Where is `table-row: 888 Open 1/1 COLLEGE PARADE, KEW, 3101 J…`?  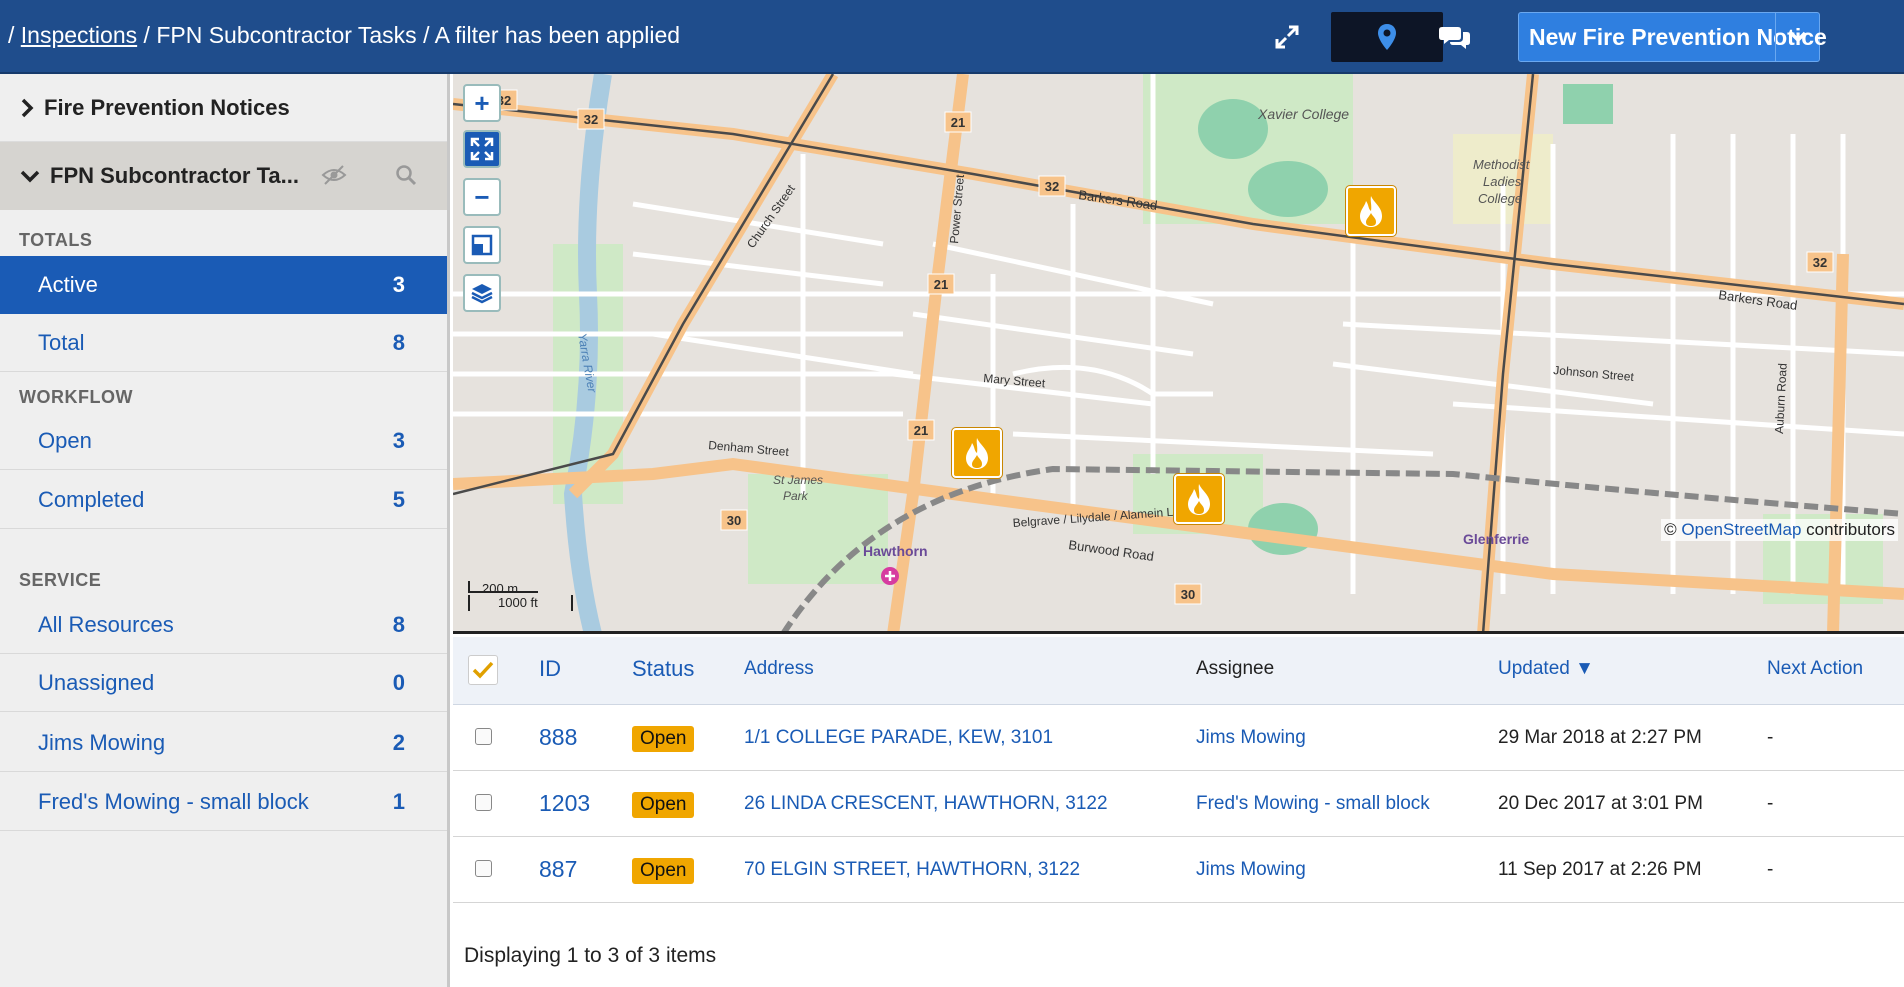 table-row: 888 Open 1/1 COLLEGE PARADE, KEW, 3101 J… is located at coordinates (1178, 738).